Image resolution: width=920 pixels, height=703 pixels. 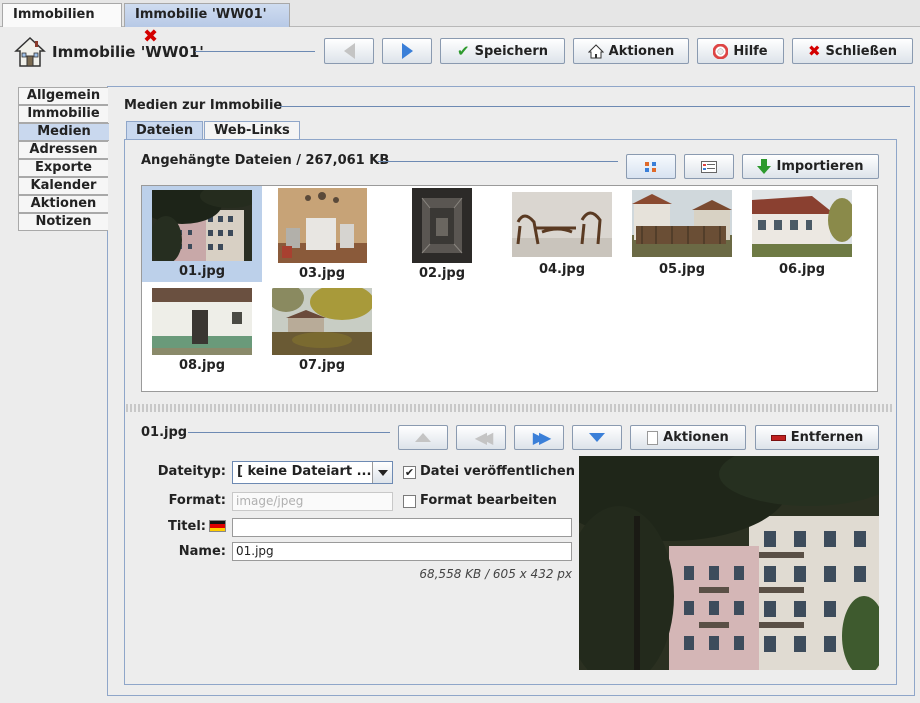 I want to click on image-preview, so click(x=729, y=563).